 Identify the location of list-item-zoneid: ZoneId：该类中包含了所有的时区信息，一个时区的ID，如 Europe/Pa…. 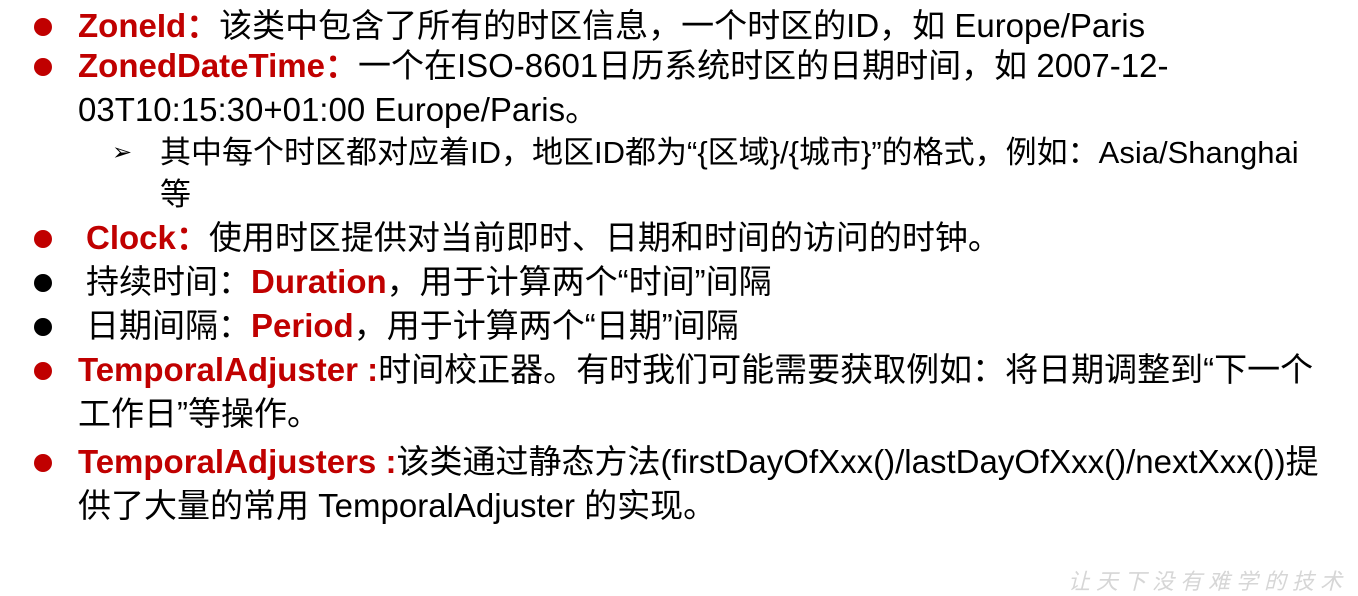
(679, 26).